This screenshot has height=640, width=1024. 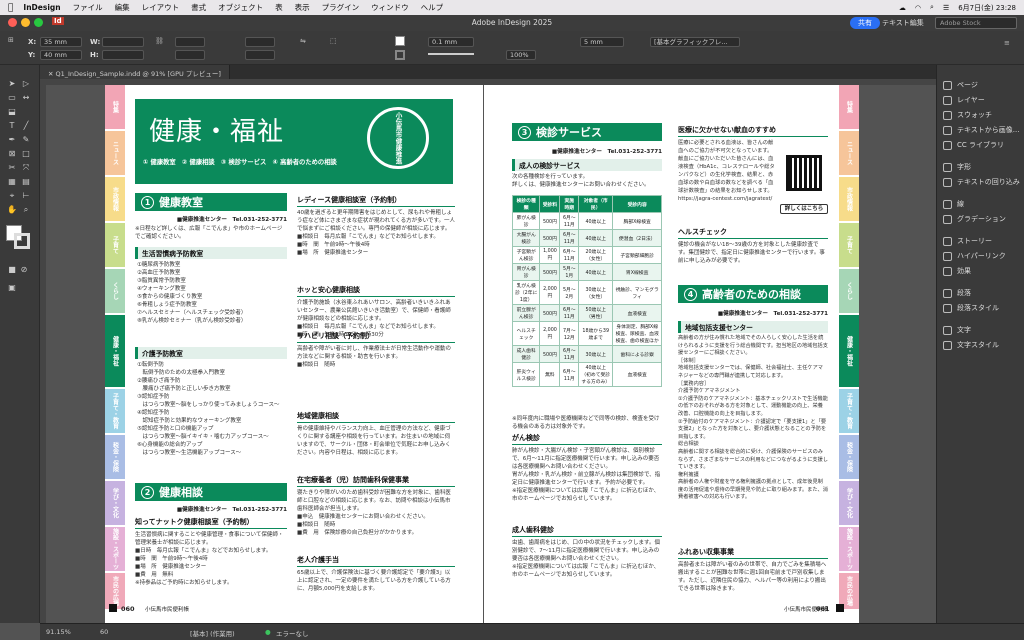 I want to click on panel-gradient-label: グラデーション, so click(x=981, y=219).